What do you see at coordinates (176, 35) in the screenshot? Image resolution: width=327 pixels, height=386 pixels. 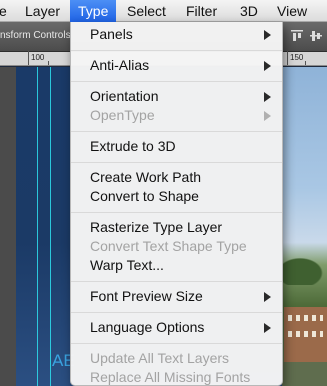 I see `menu-item-panels: Panels` at bounding box center [176, 35].